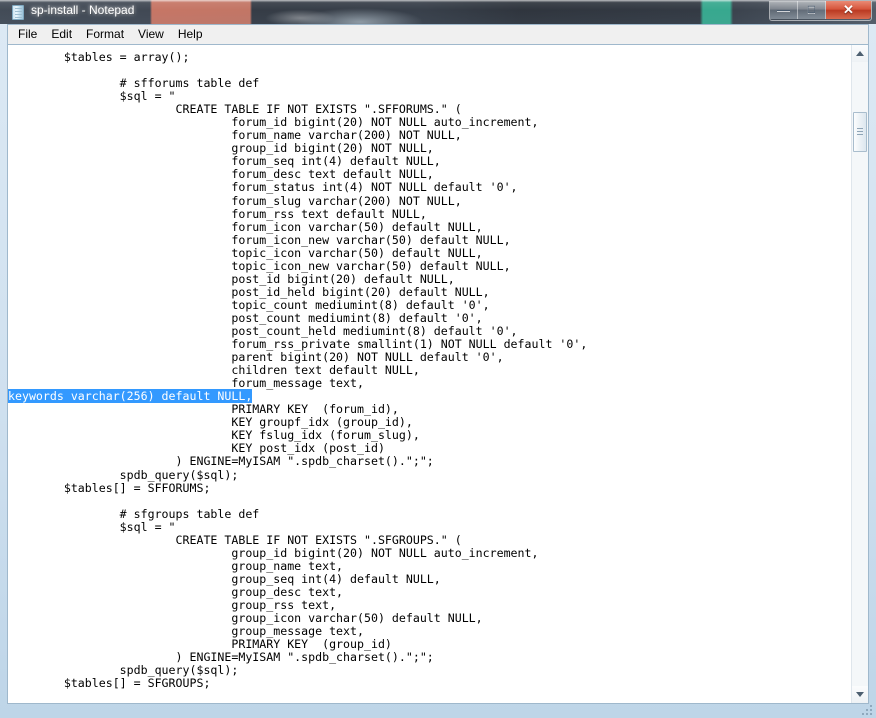  I want to click on menu-item-edit: Edit, so click(61, 34).